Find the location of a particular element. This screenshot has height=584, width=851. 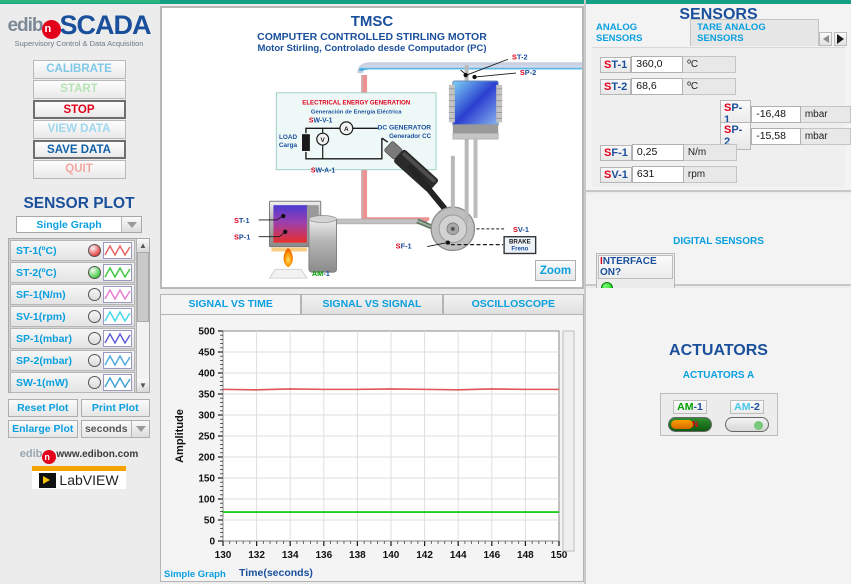

x-axis-tick-label: 136 is located at coordinates (323, 555).